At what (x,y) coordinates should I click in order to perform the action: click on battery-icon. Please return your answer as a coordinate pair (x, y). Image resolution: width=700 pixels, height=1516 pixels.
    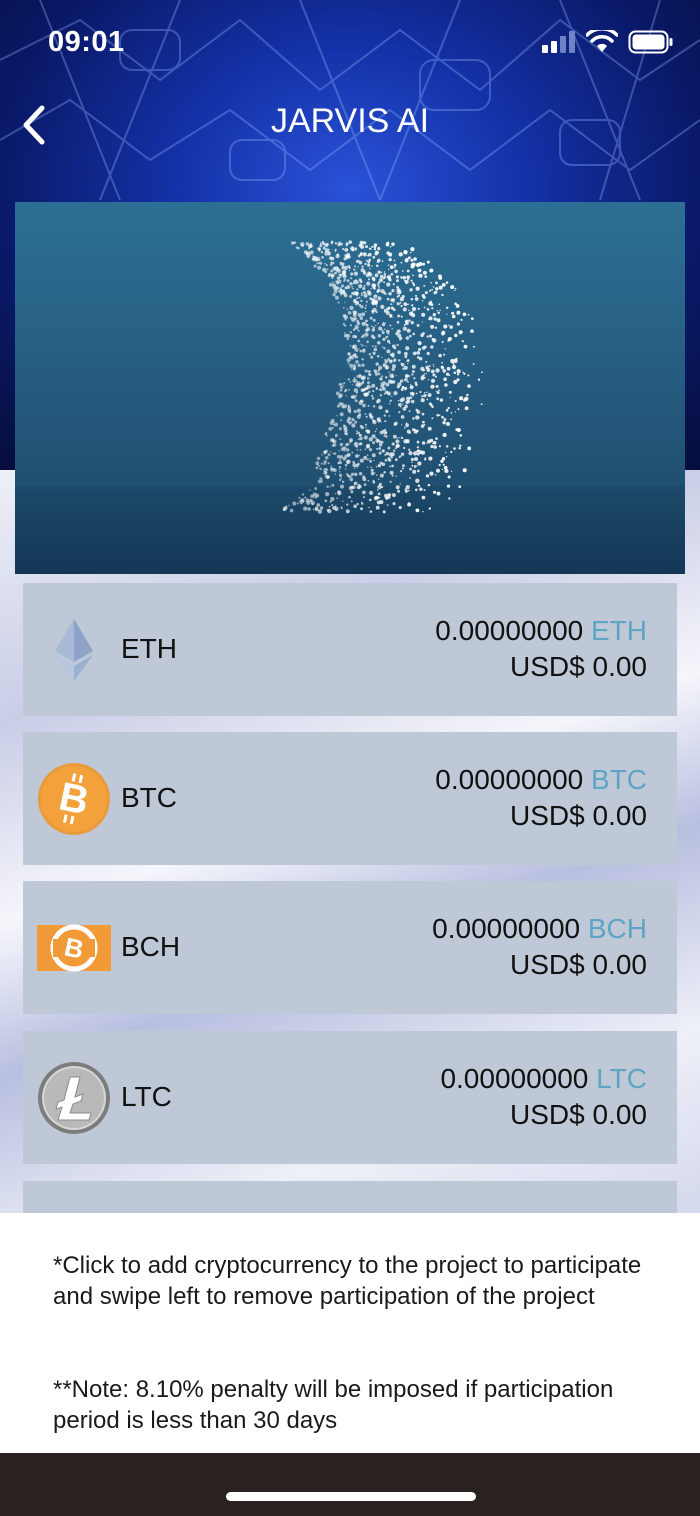
    Looking at the image, I should click on (650, 42).